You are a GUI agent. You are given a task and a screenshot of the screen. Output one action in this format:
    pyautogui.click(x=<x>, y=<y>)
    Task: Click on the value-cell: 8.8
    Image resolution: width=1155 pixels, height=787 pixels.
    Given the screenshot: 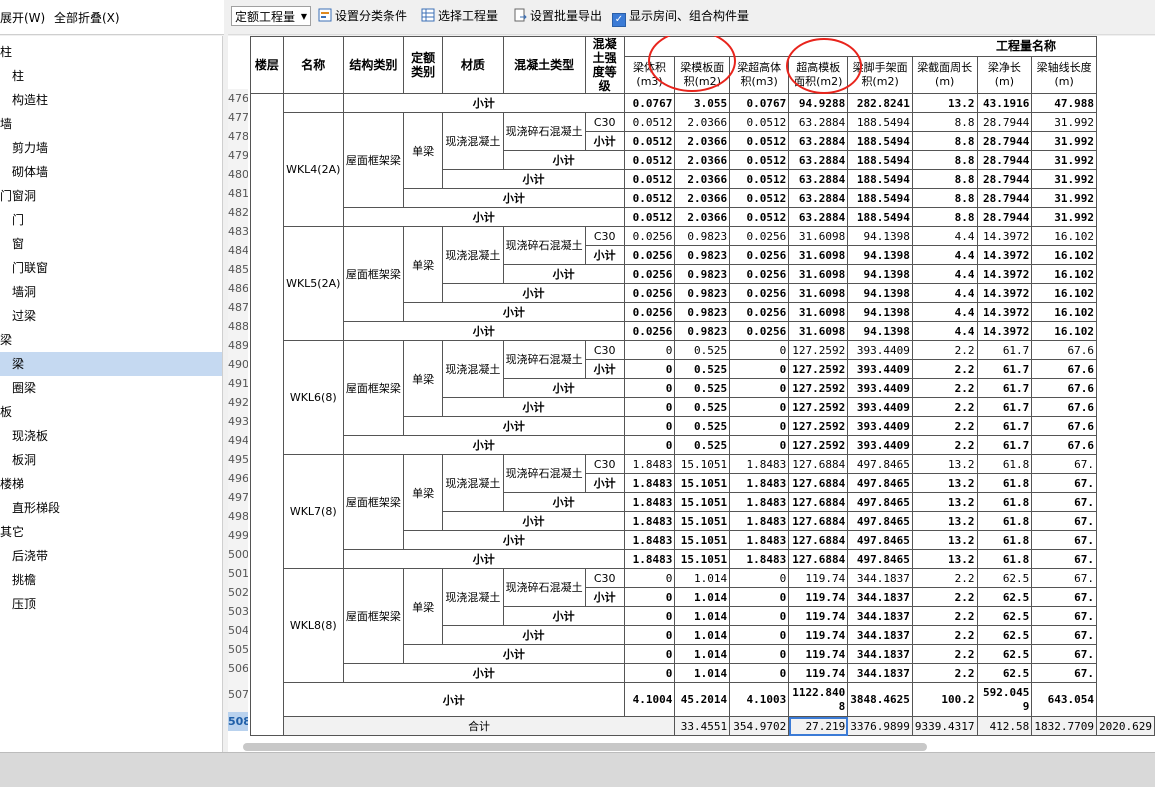 What is the action you would take?
    pyautogui.click(x=944, y=122)
    